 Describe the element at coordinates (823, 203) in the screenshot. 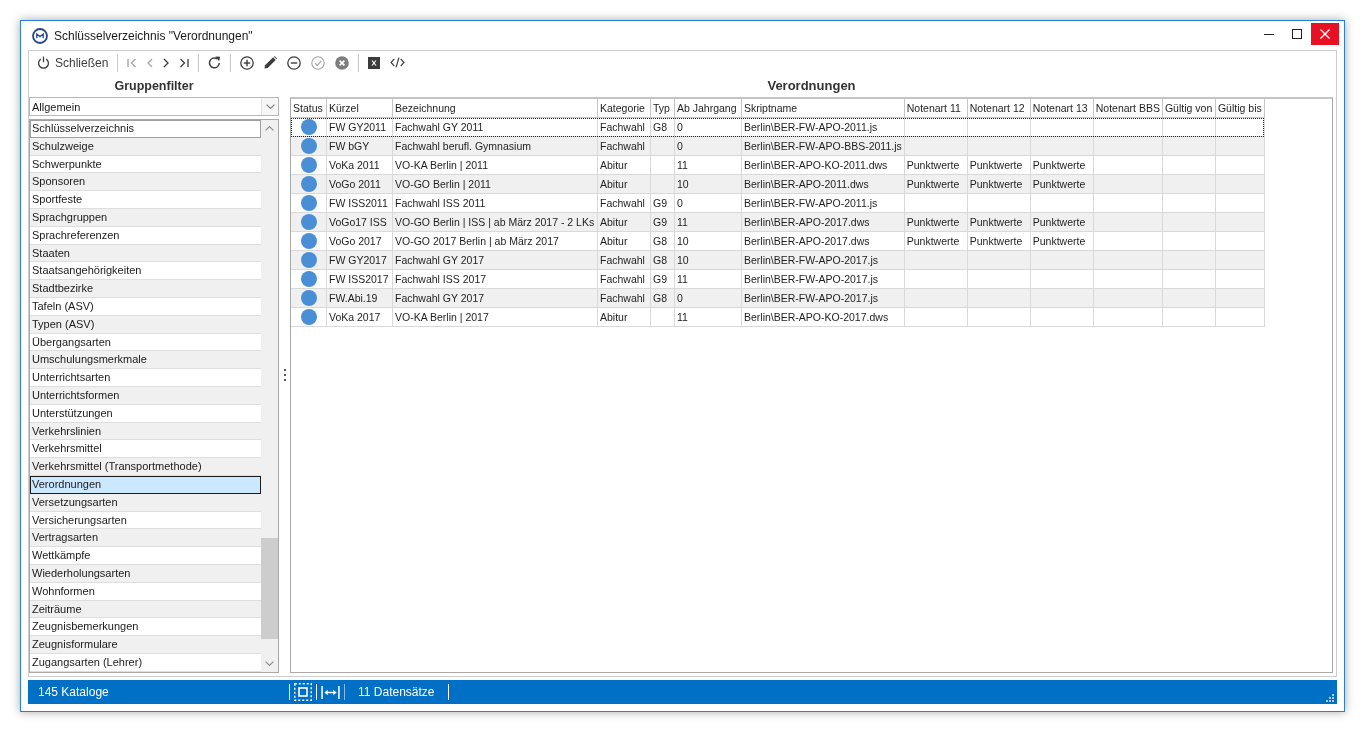

I see `table-cell: Berlin\BER-FW-APO-2011.js` at that location.